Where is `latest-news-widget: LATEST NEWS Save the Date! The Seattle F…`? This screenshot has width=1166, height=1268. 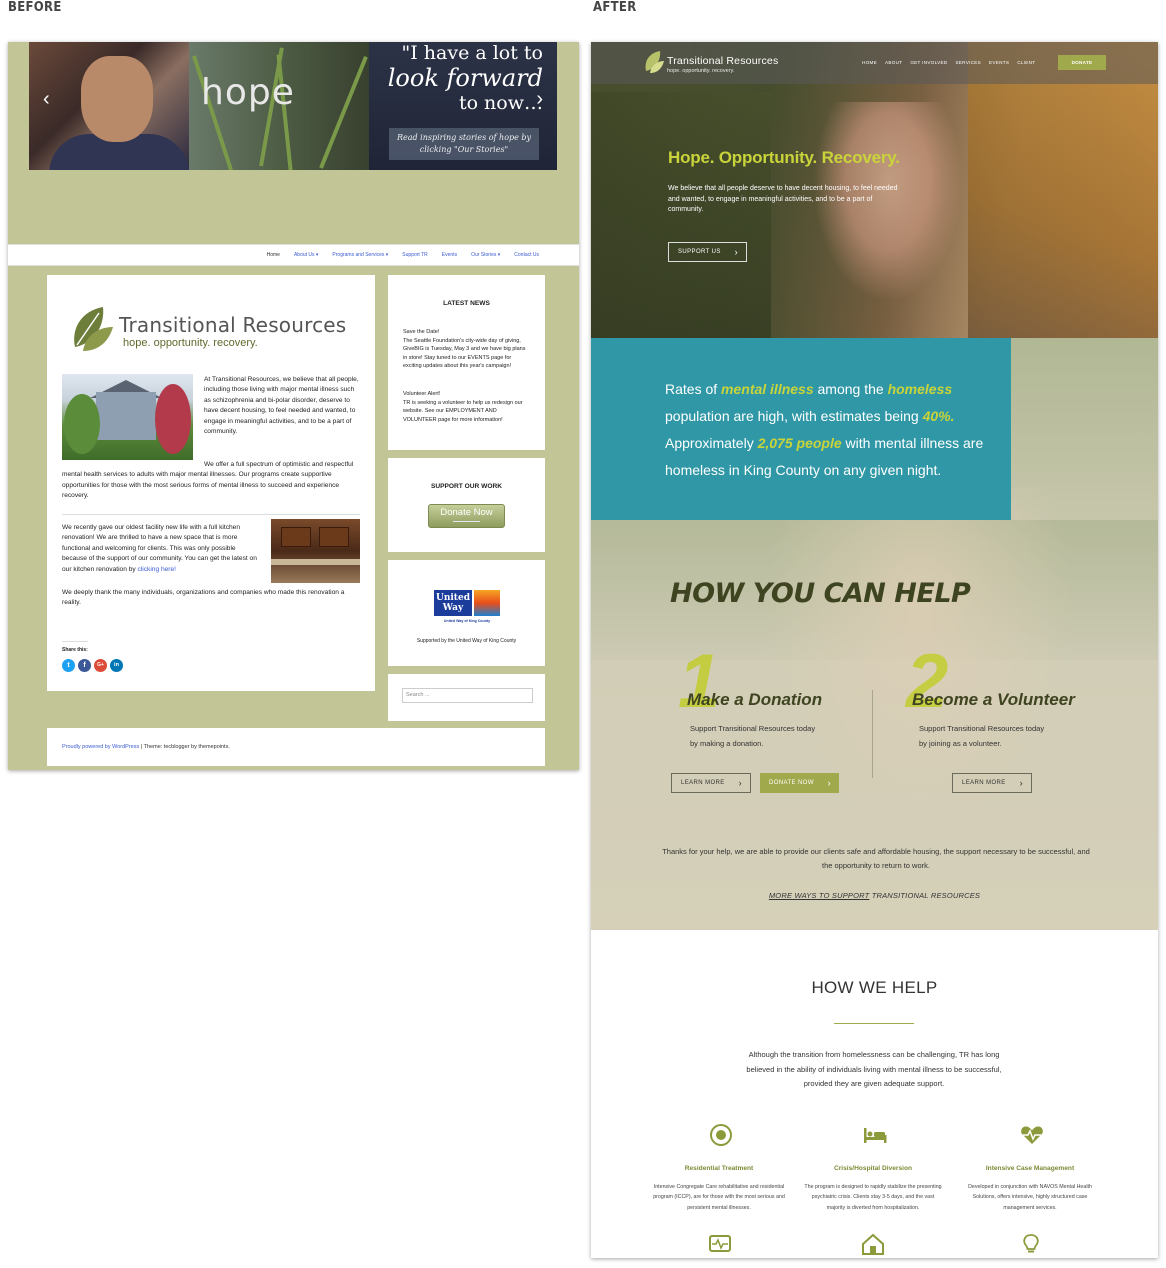
latest-news-widget: LATEST NEWS Save the Date! The Seattle F… is located at coordinates (466, 362).